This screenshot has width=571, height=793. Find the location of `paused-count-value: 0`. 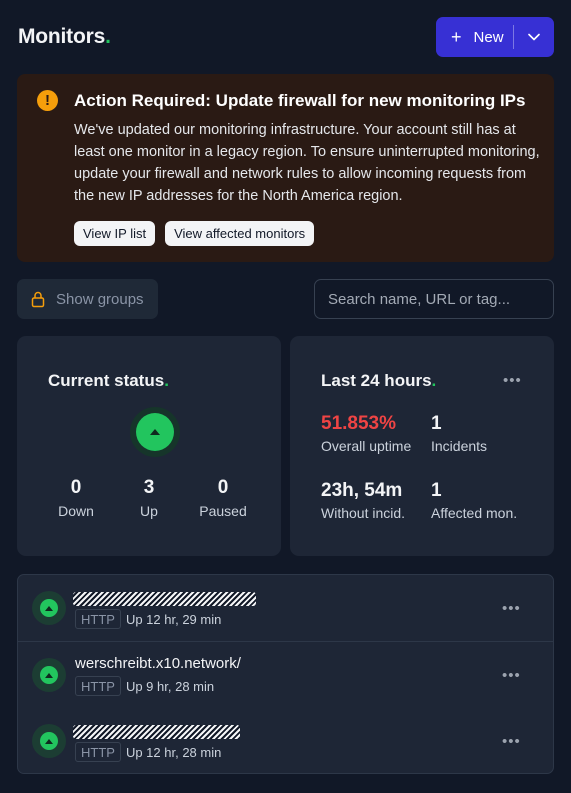

paused-count-value: 0 is located at coordinates (223, 487).